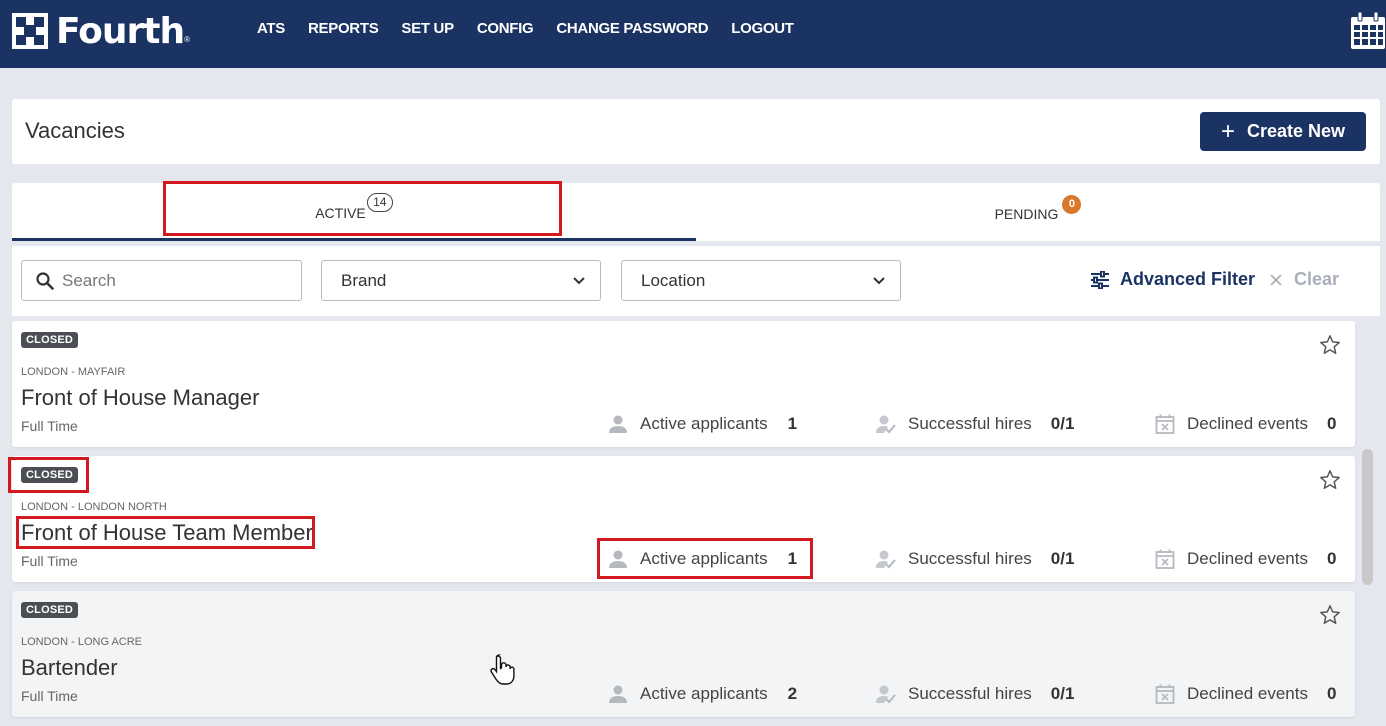 This screenshot has width=1386, height=726. Describe the element at coordinates (379, 202) in the screenshot. I see `active-count-badge: 14` at that location.